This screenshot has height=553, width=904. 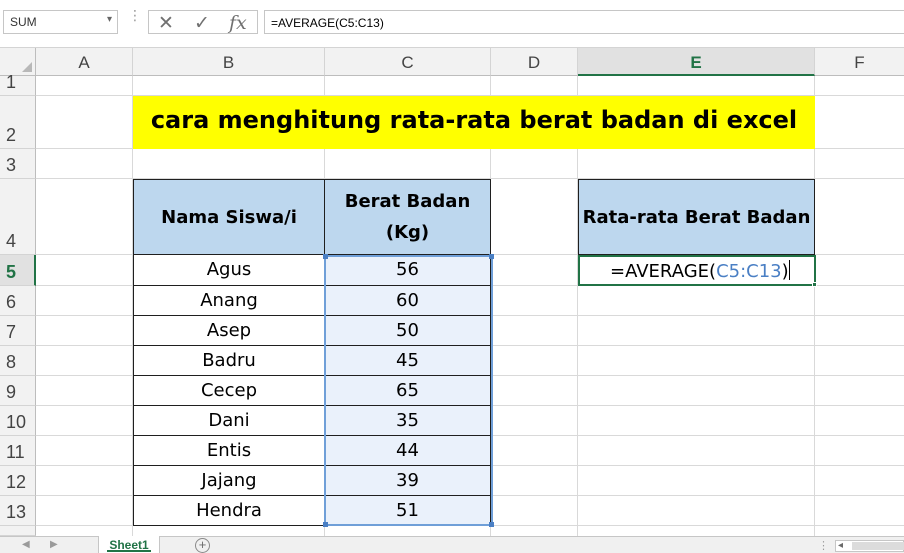 I want to click on row-header-6: 6, so click(x=18, y=301).